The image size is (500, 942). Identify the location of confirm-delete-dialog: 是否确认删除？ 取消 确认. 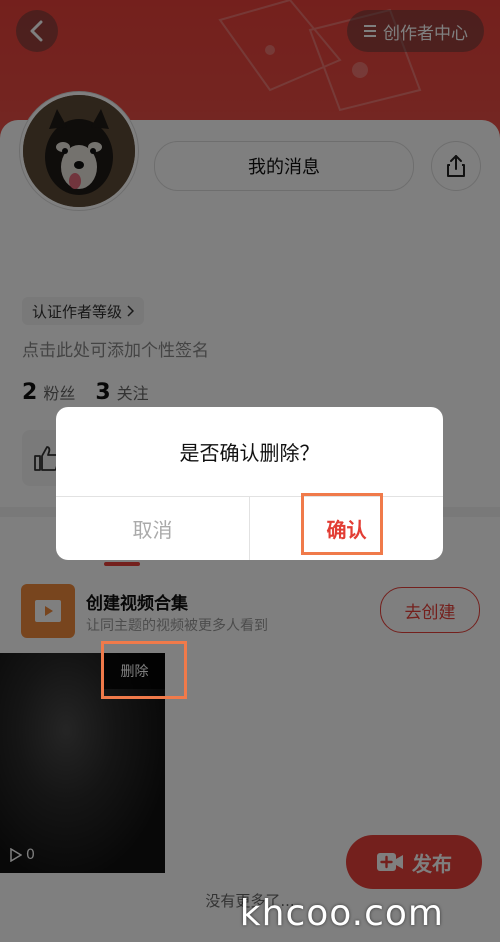
(249, 483).